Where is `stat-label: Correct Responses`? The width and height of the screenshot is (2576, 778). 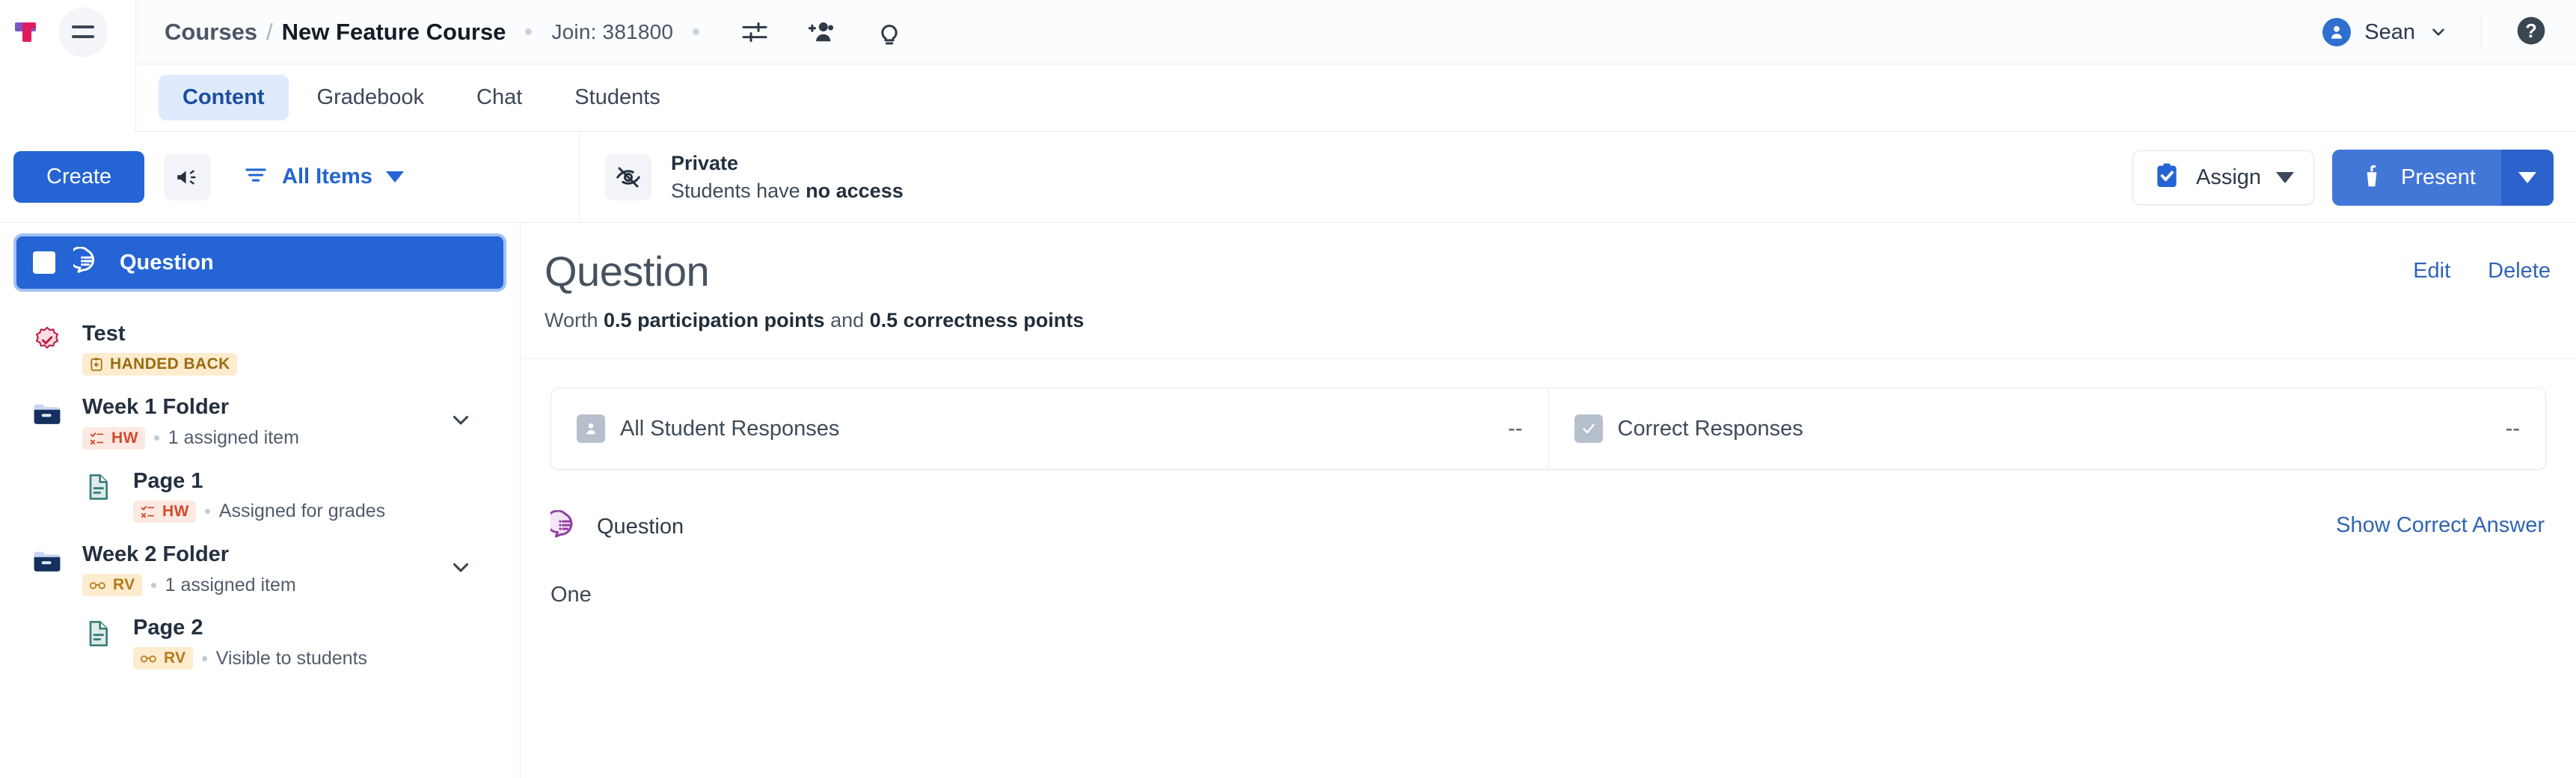 stat-label: Correct Responses is located at coordinates (1710, 428).